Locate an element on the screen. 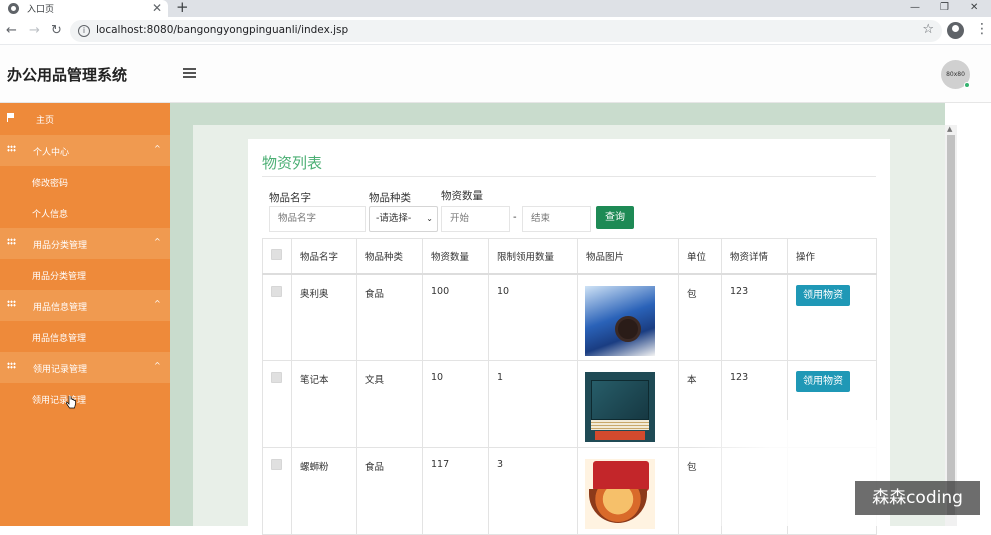 This screenshot has width=991, height=535. hamburger-menu-icon is located at coordinates (189, 73).